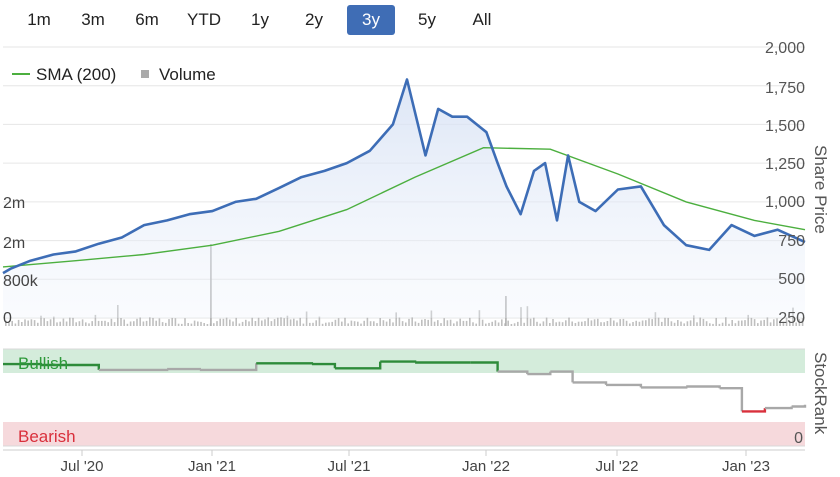 The height and width of the screenshot is (477, 840). I want to click on price-tick-label: 1,000, so click(785, 202).